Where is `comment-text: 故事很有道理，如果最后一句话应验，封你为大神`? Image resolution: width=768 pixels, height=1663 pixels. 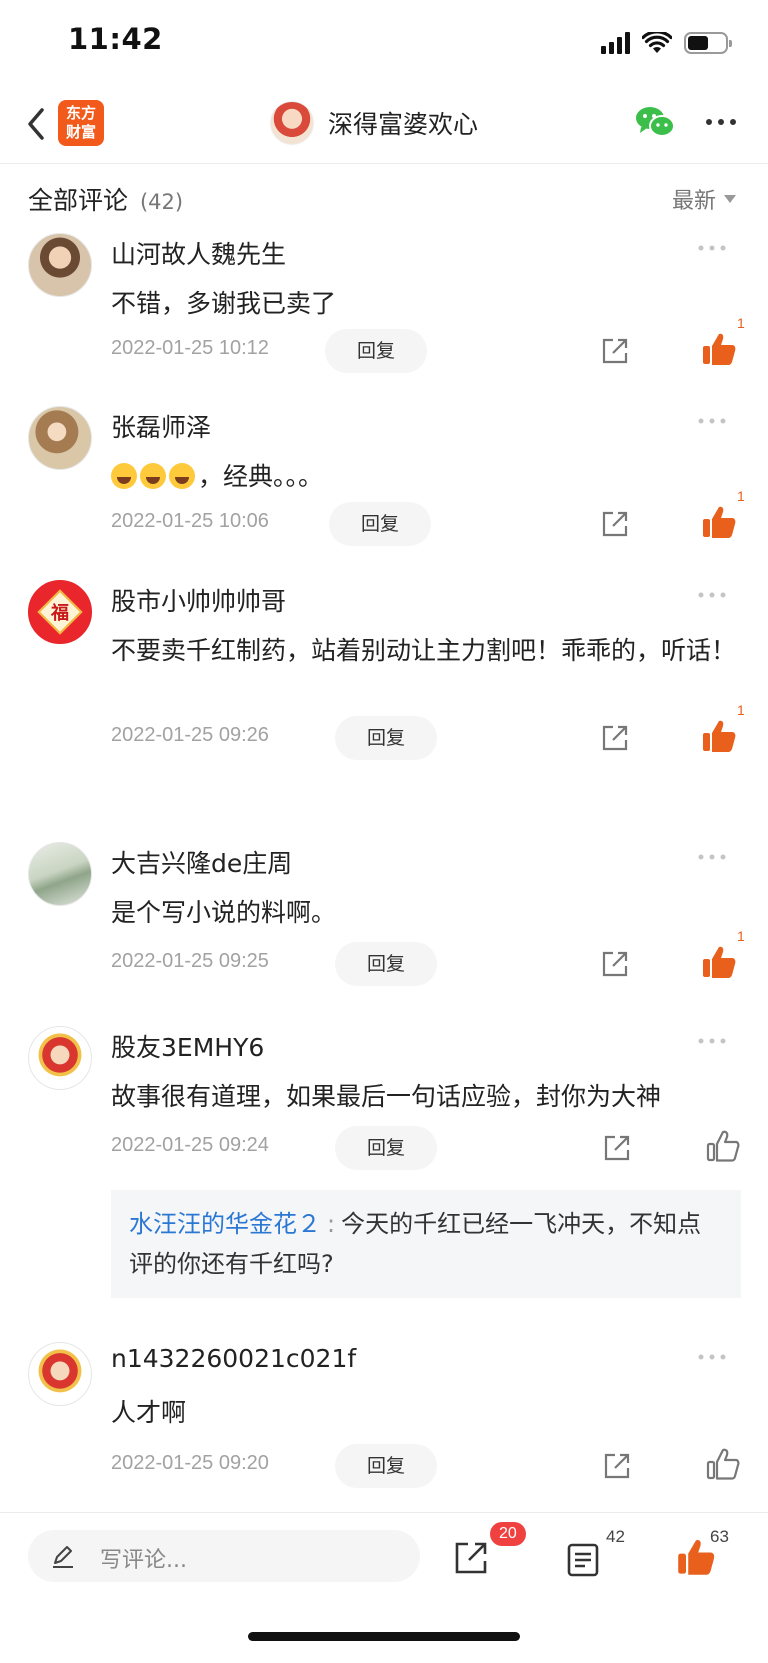 comment-text: 故事很有道理，如果最后一句话应验，封你为大神 is located at coordinates (386, 1096).